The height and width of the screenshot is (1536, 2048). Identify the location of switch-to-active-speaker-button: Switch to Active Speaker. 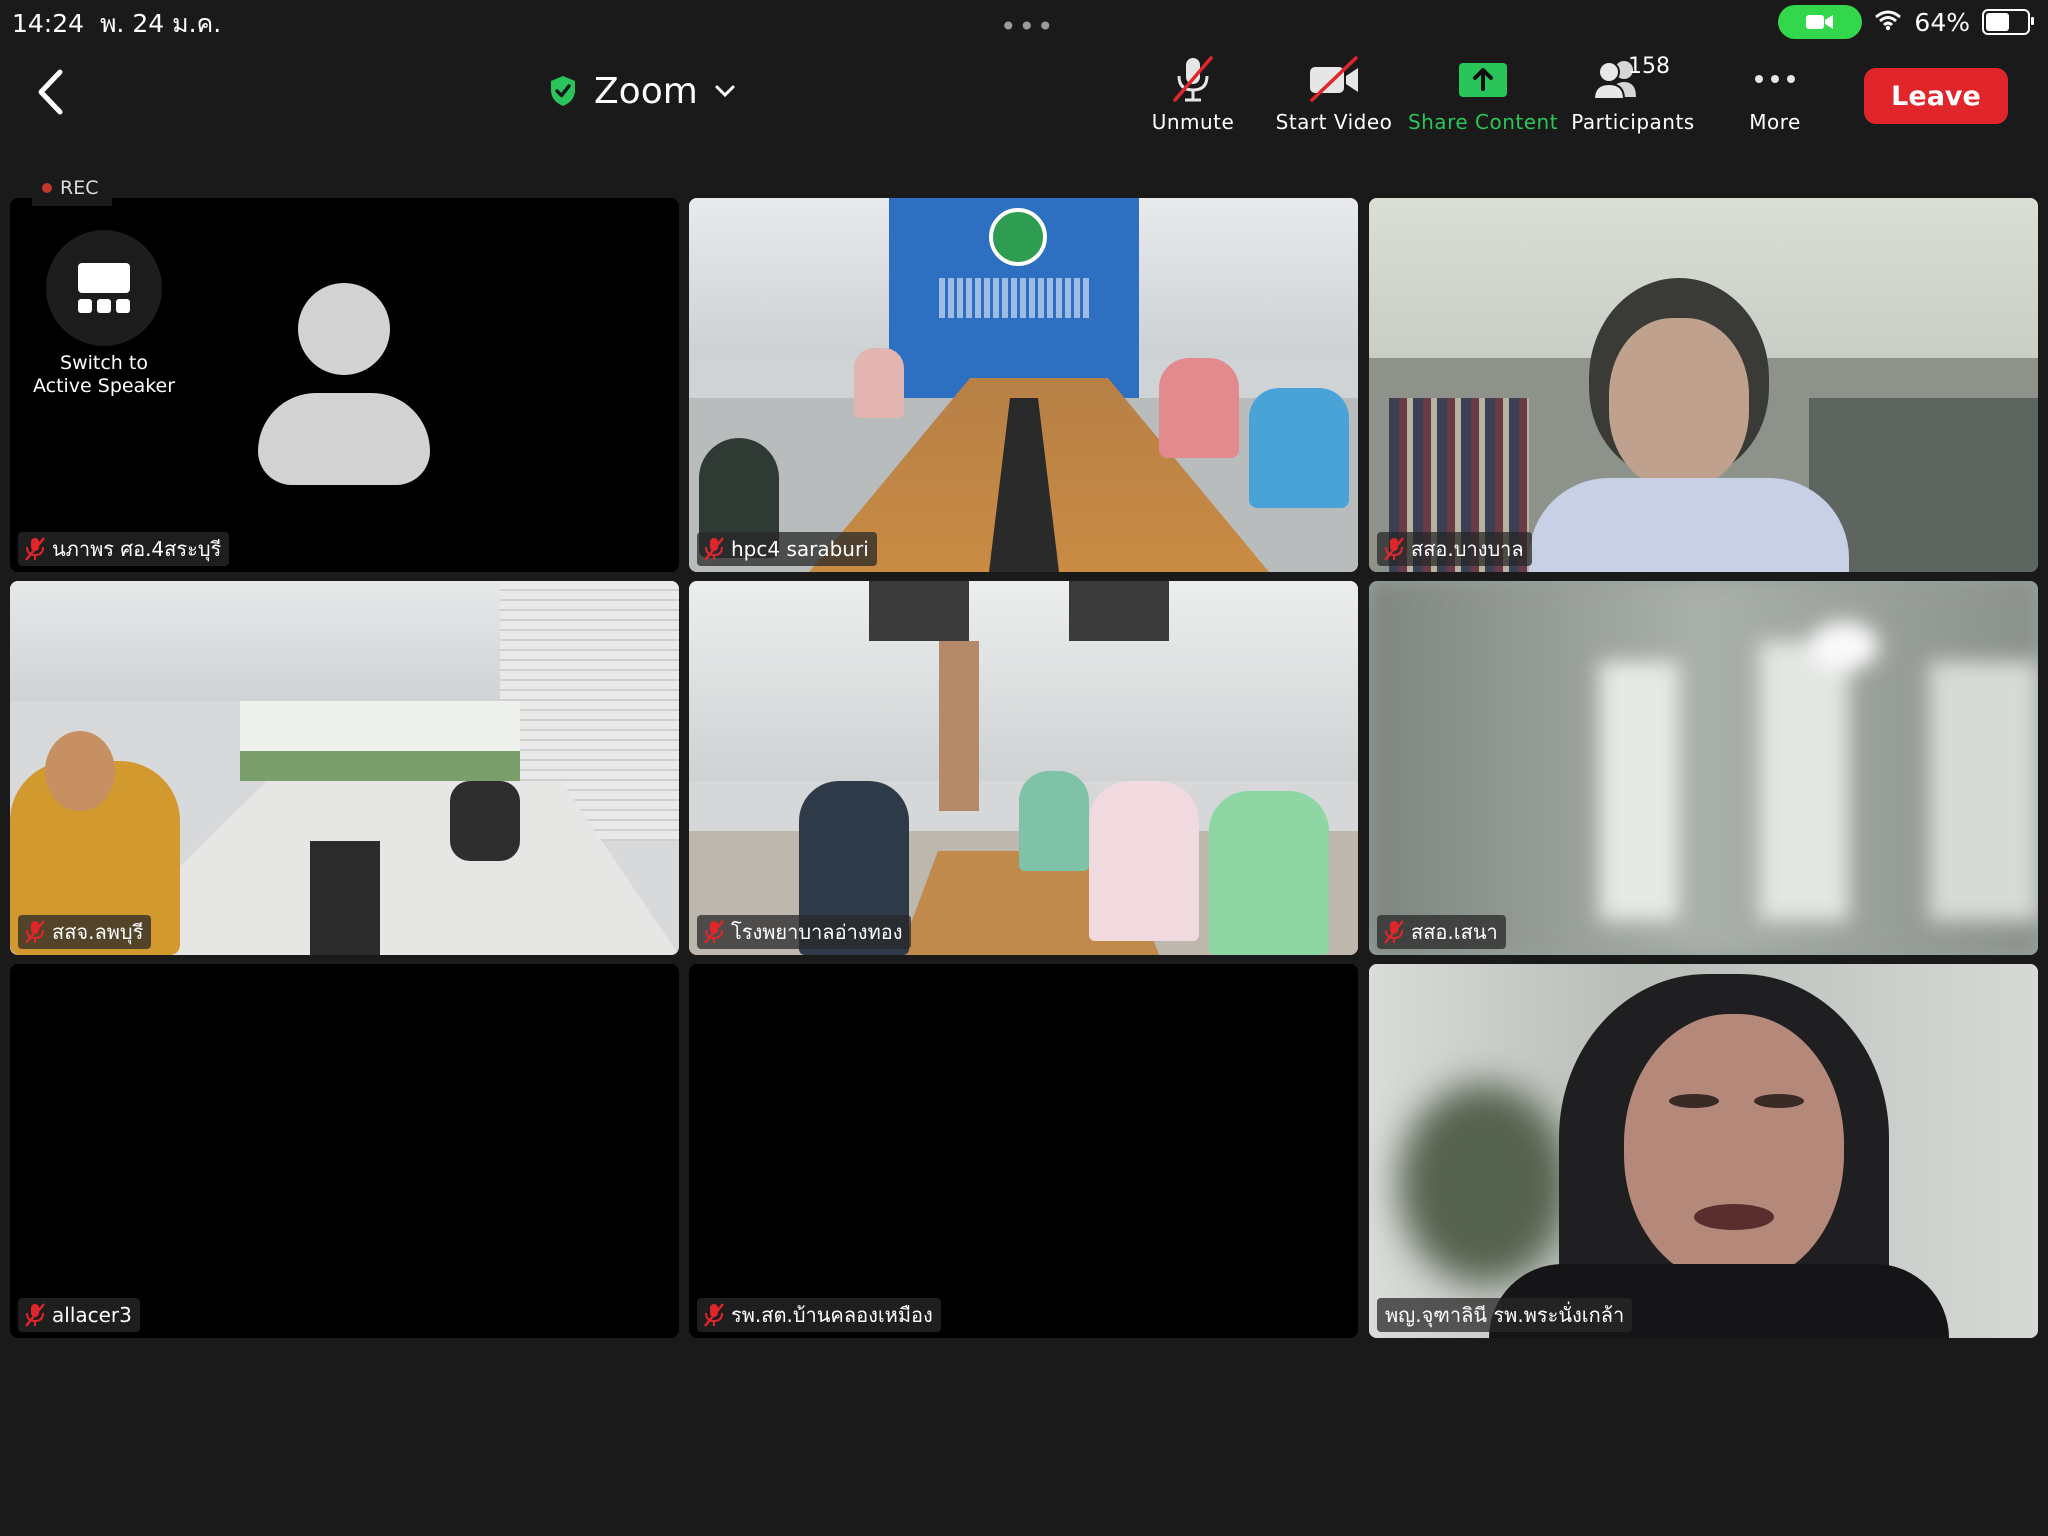
(104, 314).